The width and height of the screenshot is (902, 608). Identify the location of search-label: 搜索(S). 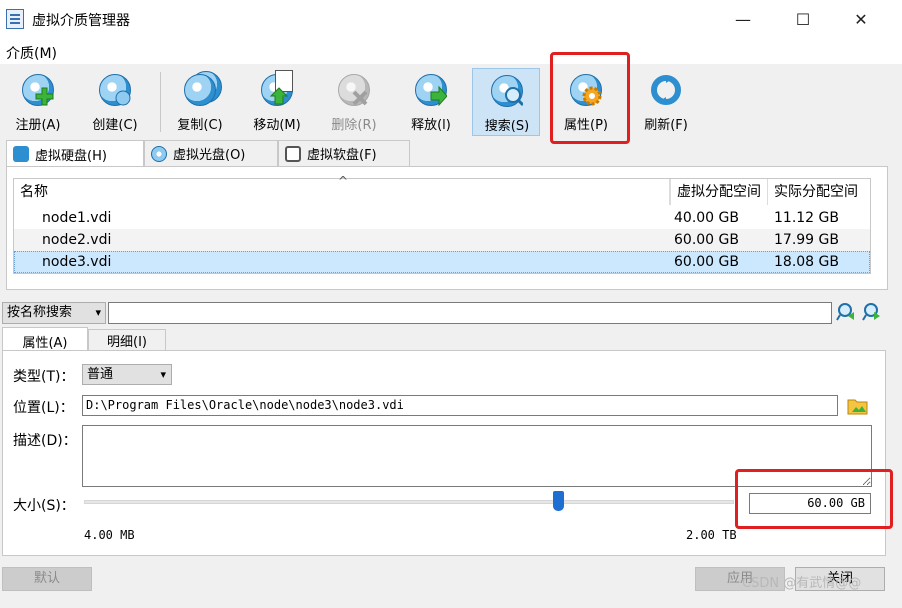
(507, 126).